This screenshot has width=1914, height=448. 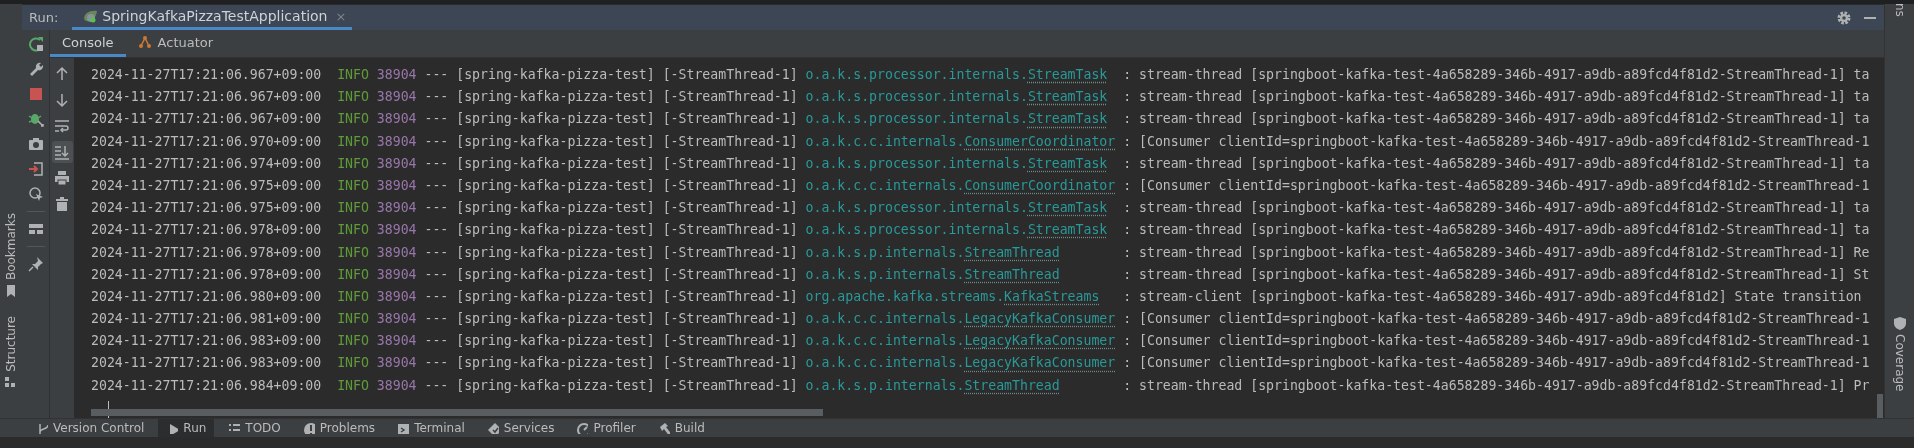 I want to click on logger-name: org.apache.kafka.streams.KafkaStreams, so click(x=952, y=296).